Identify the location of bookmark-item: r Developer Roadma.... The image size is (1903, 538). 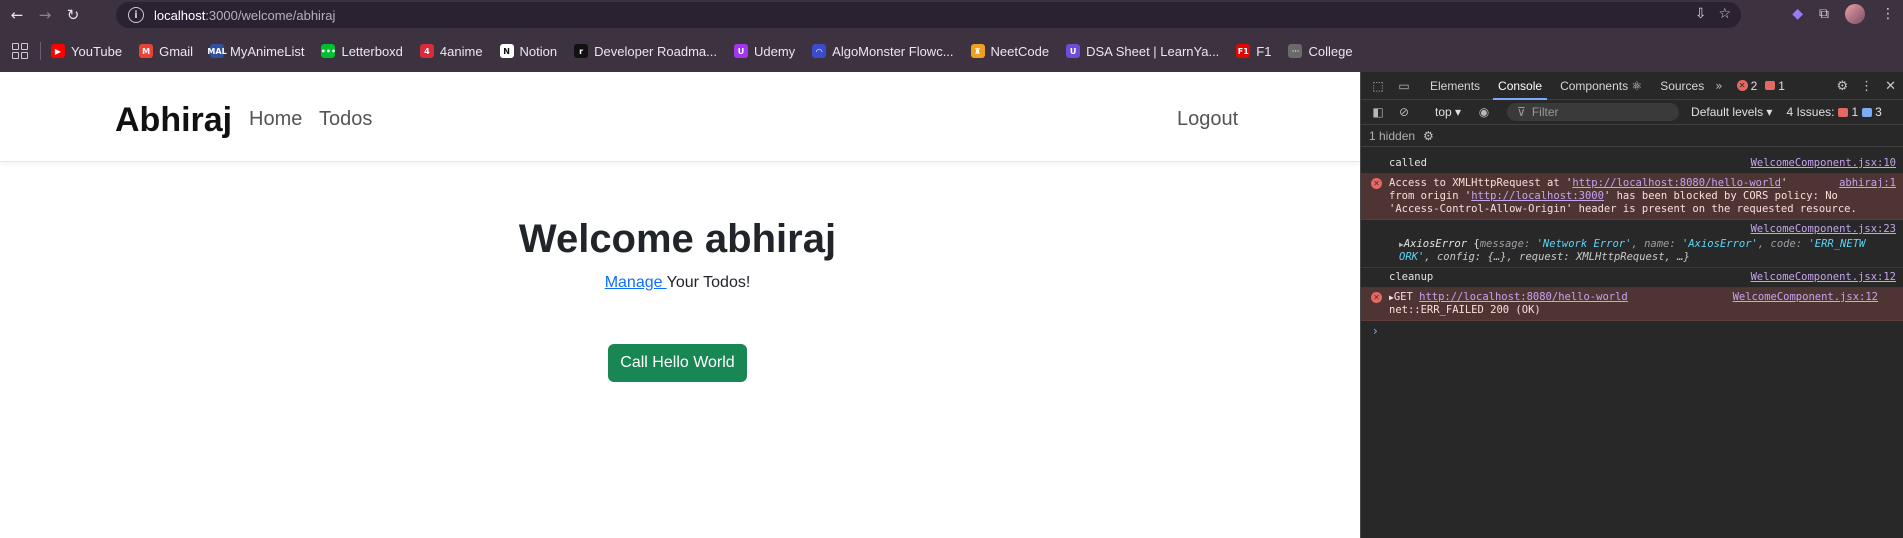
(645, 51).